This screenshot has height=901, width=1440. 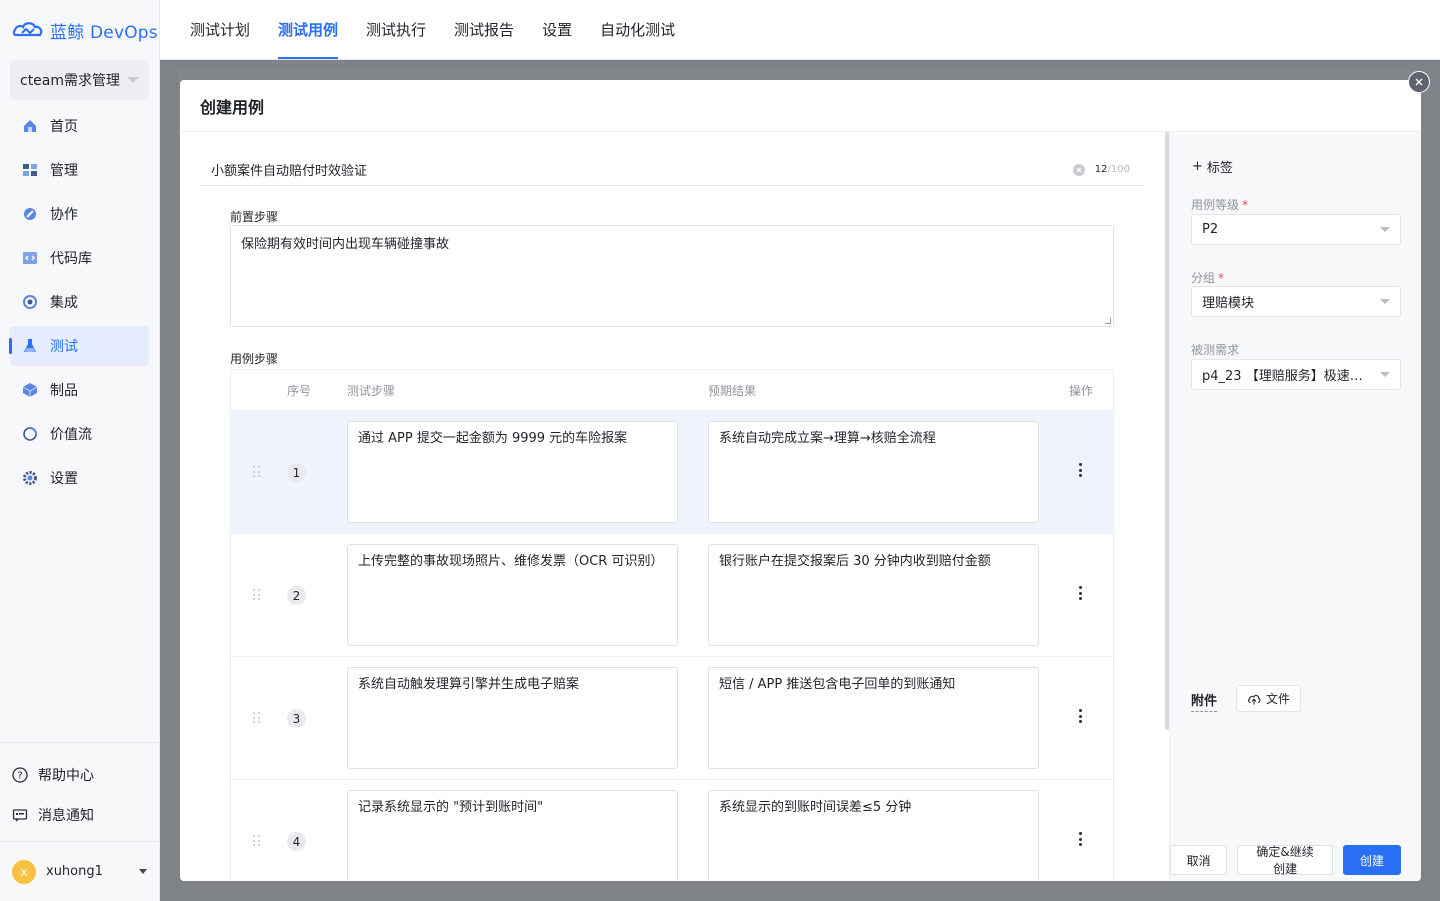 I want to click on tab-test-cases: 测试用例, so click(x=308, y=29).